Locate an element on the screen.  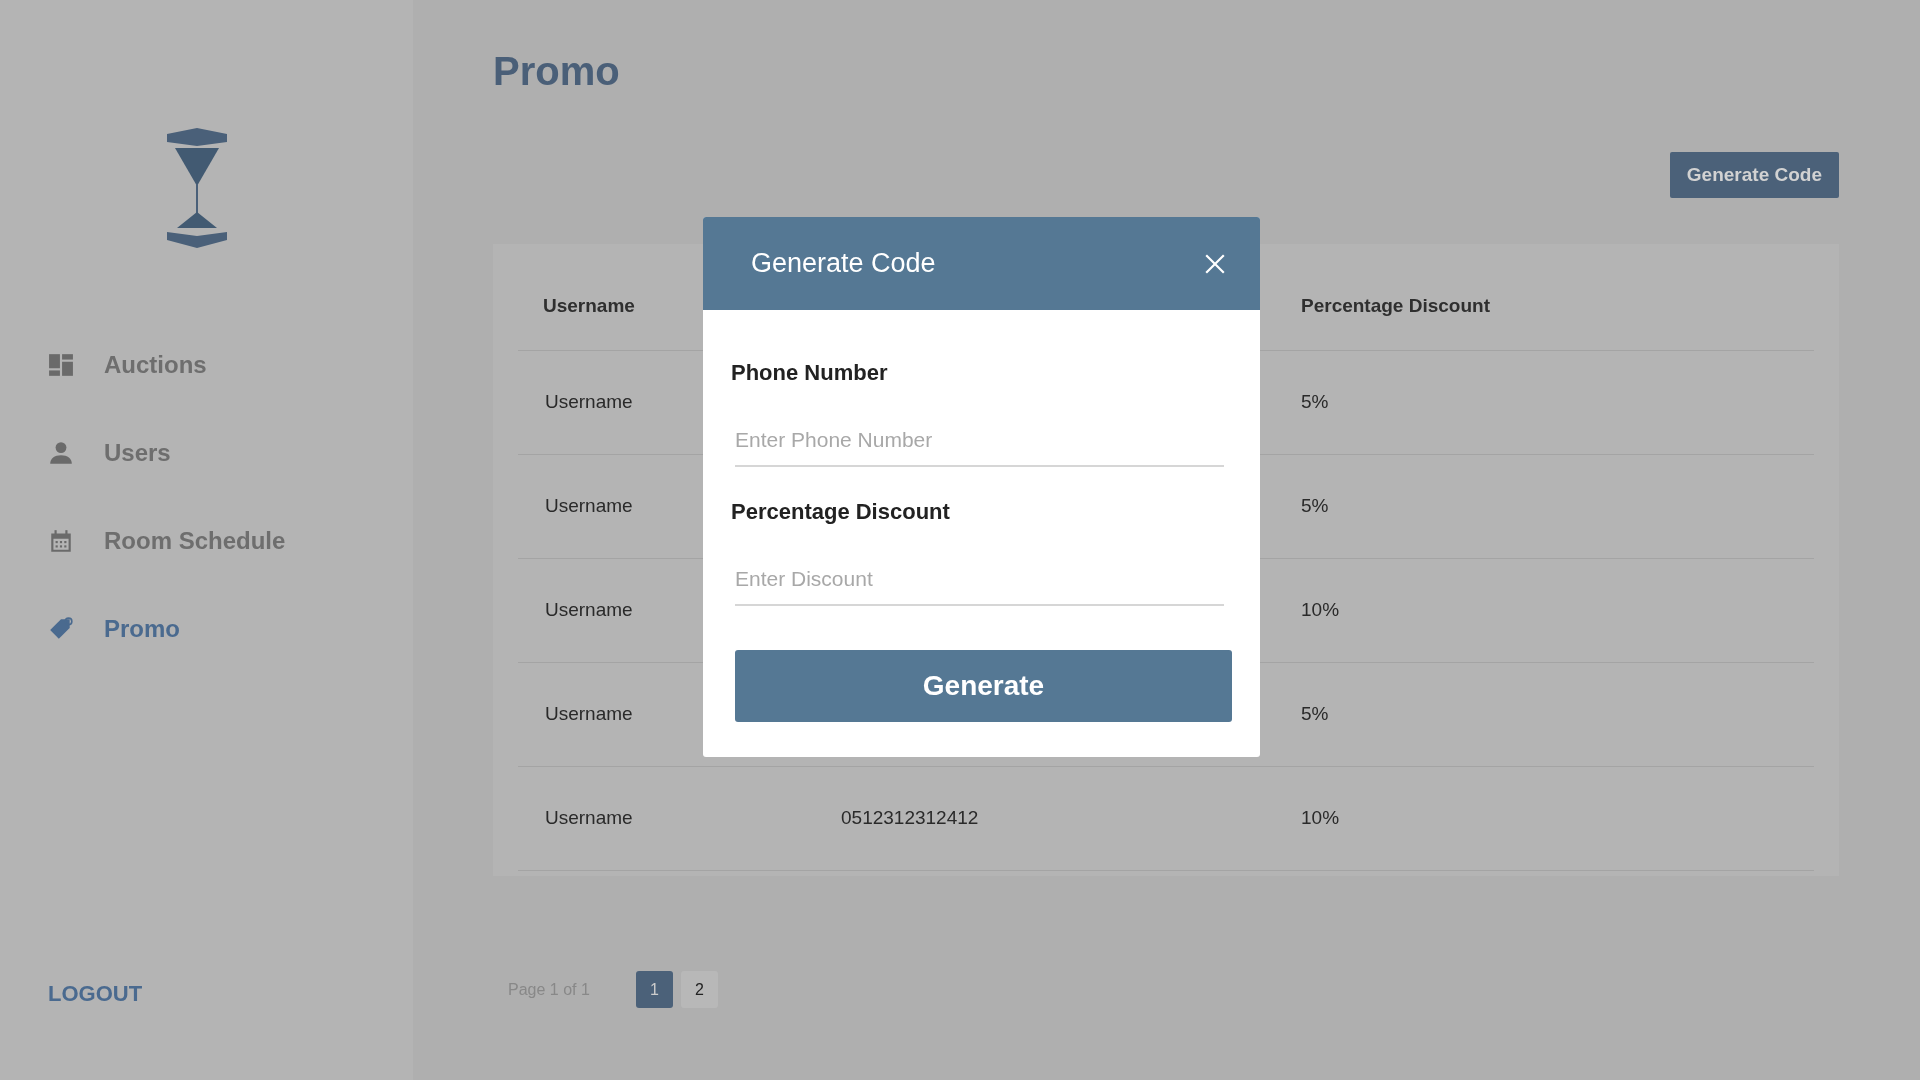
calendar-icon is located at coordinates (61, 541).